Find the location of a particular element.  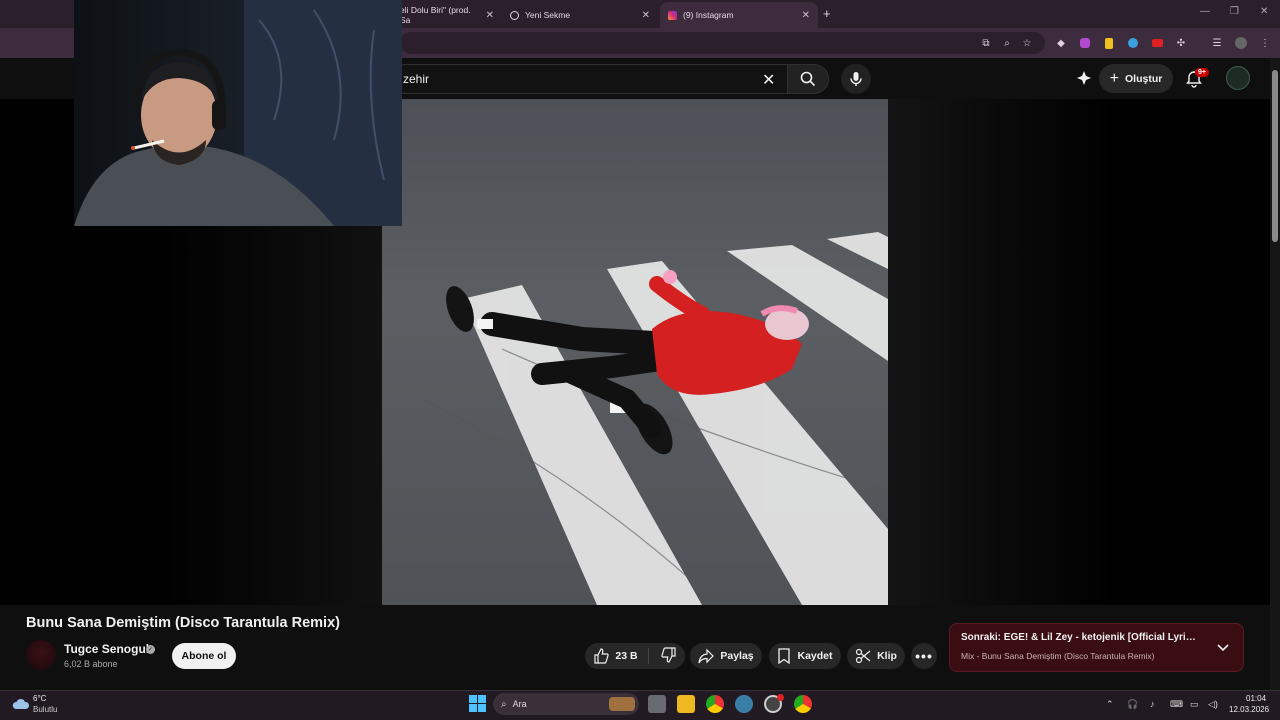

new-tab-button: + is located at coordinates (827, 13).